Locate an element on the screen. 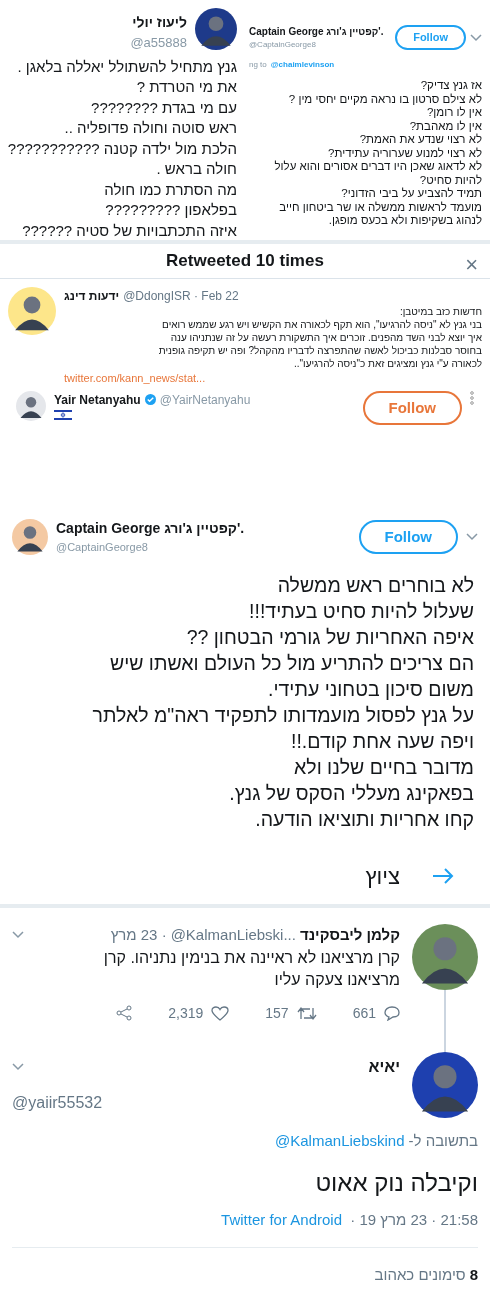 This screenshot has width=490, height=1301. tweet-text-line: מועמד לראשות ממשלה או שר ביטחון חייב is located at coordinates (380, 207).